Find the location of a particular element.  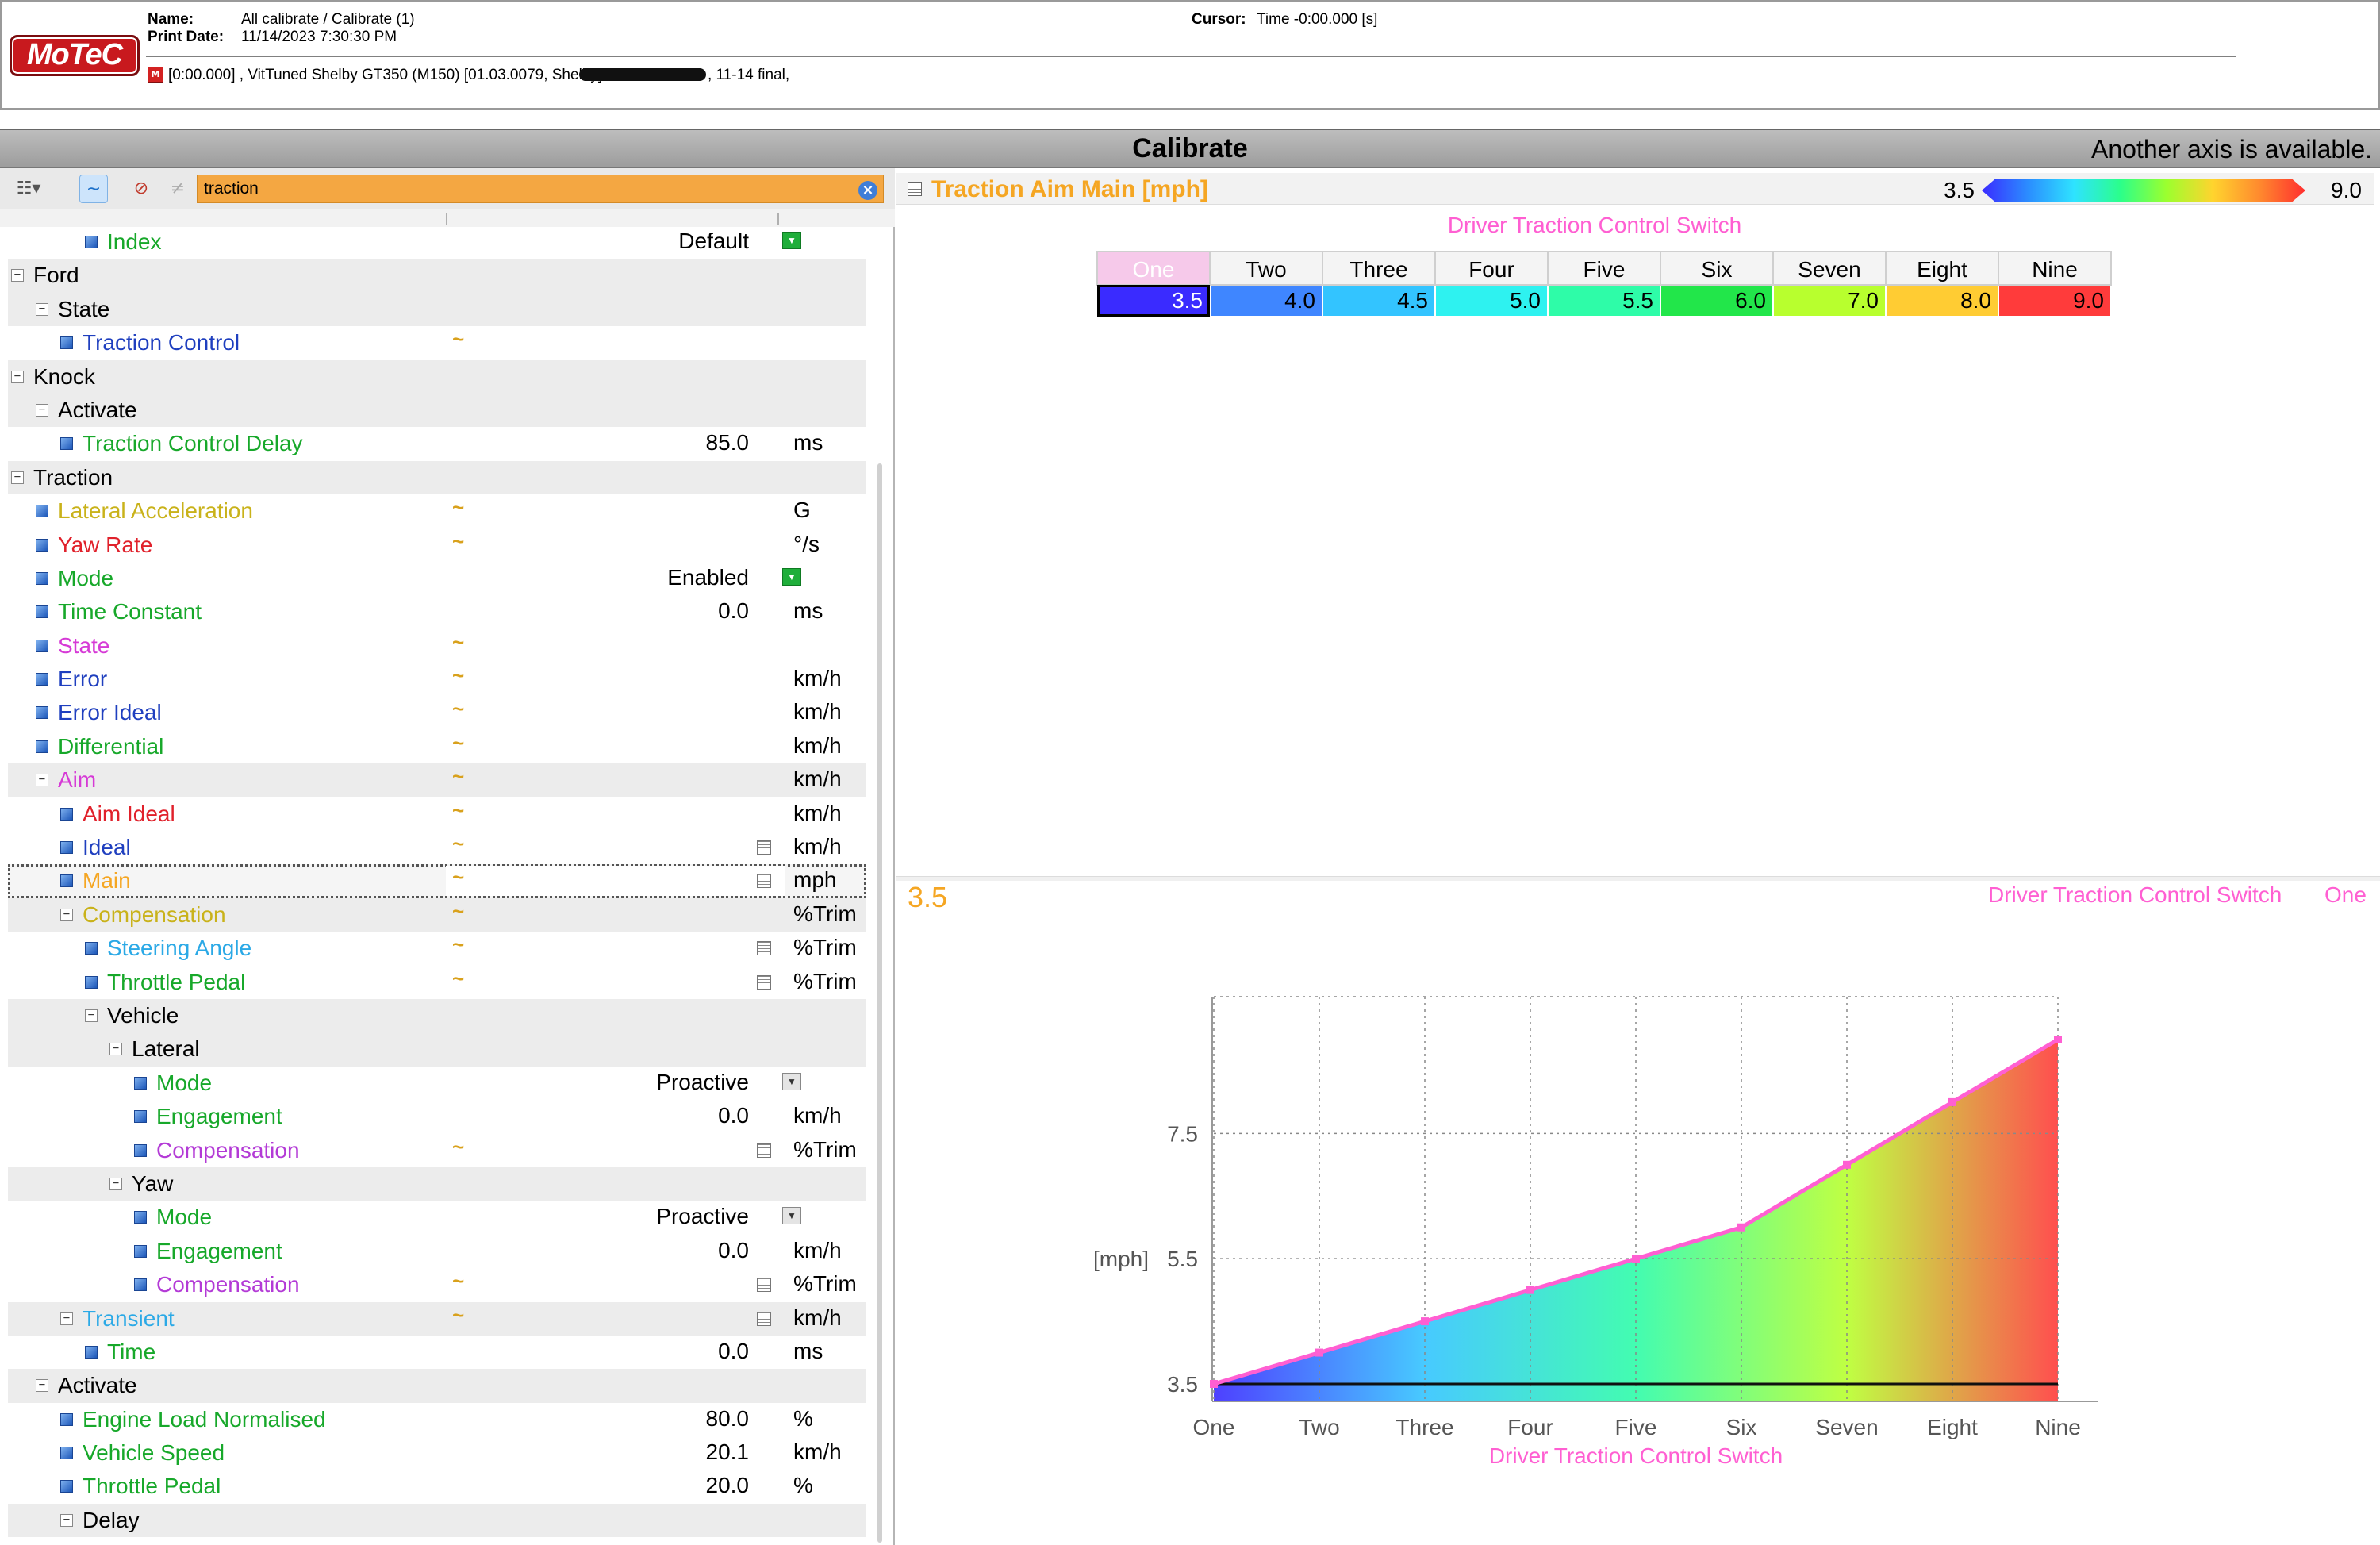

tree-row: Ideal ~ km/h is located at coordinates (437, 848).